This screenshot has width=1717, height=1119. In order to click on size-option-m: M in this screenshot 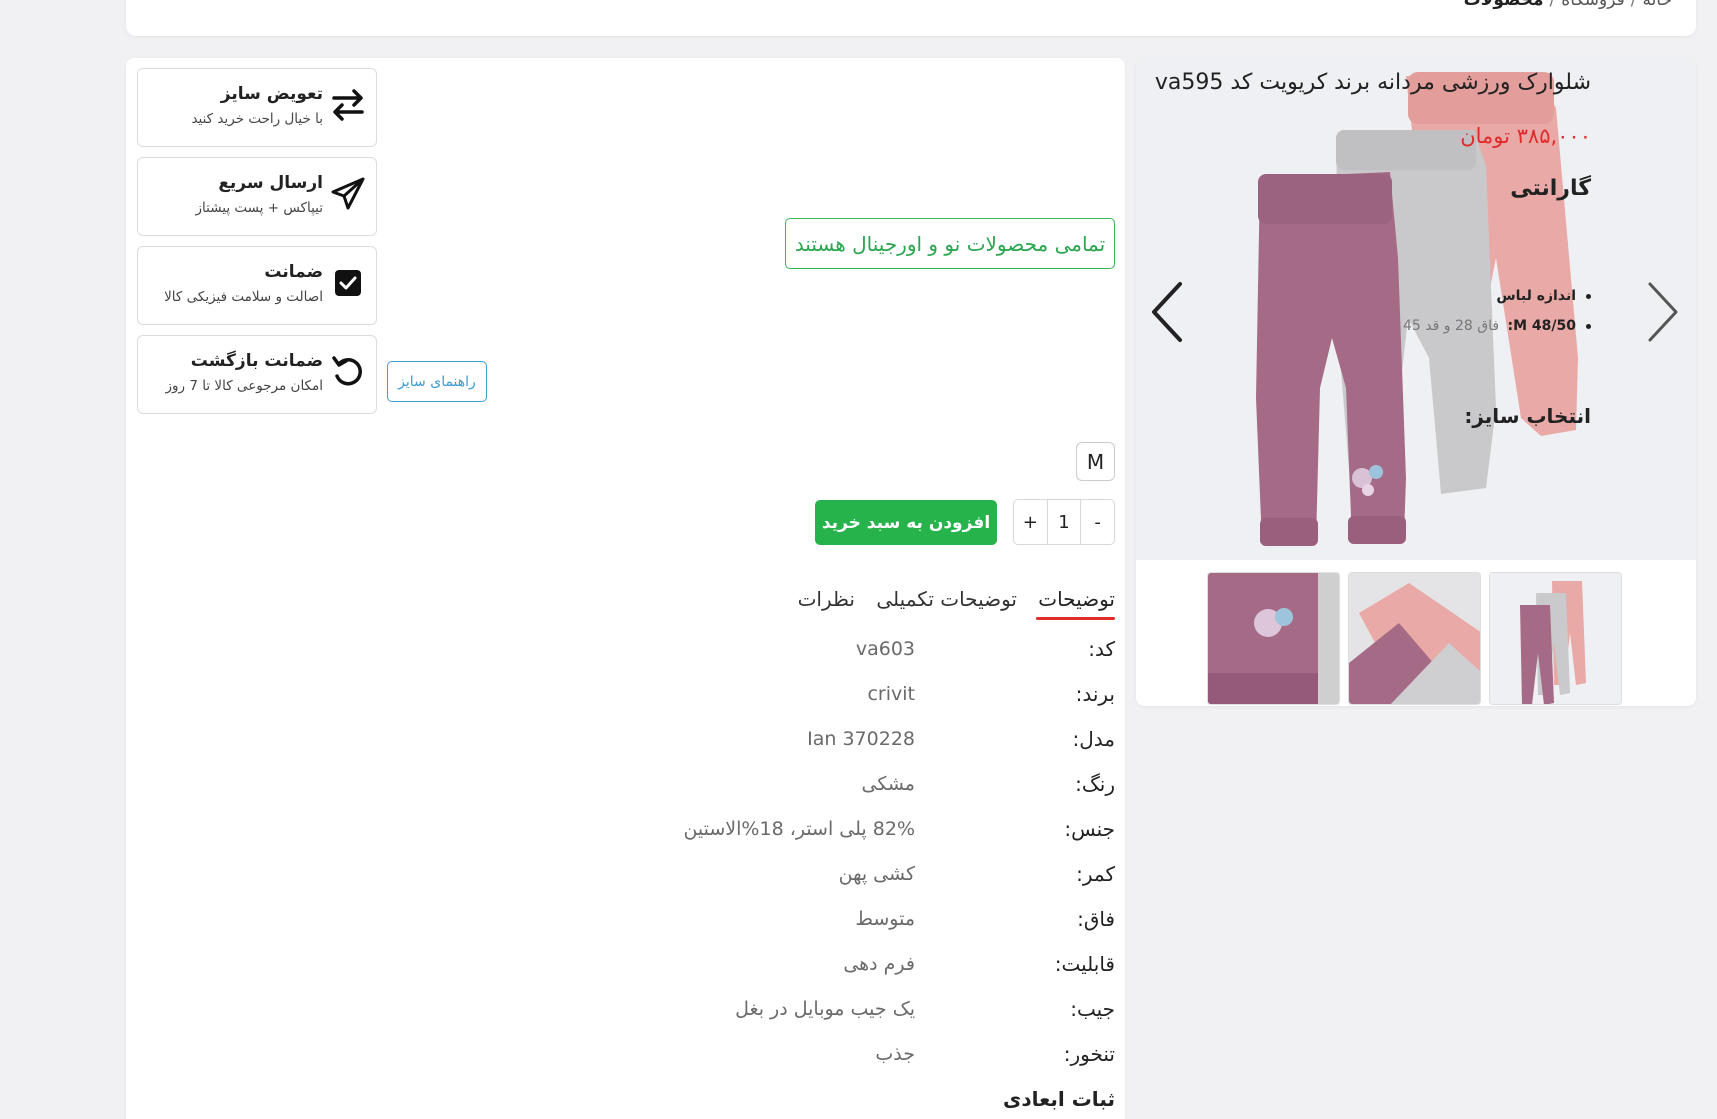, I will do `click(1095, 461)`.